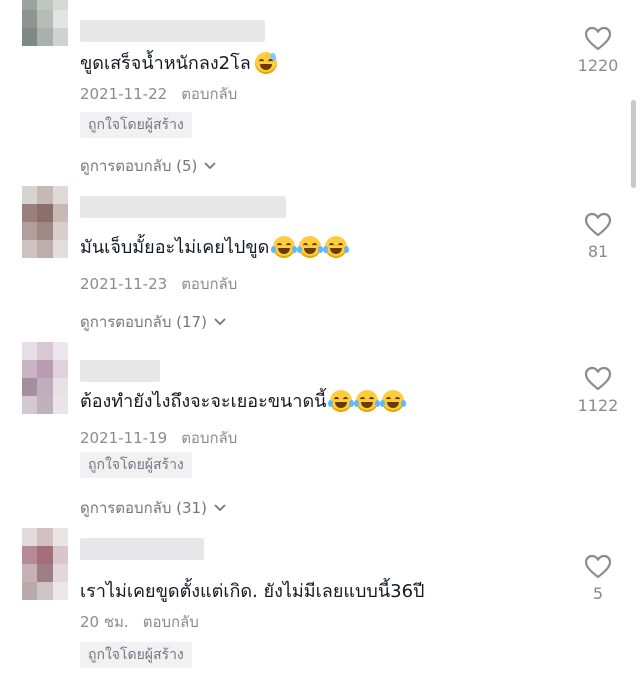  I want to click on view-replies-button: ดูการตอบกลับ (31), so click(153, 508).